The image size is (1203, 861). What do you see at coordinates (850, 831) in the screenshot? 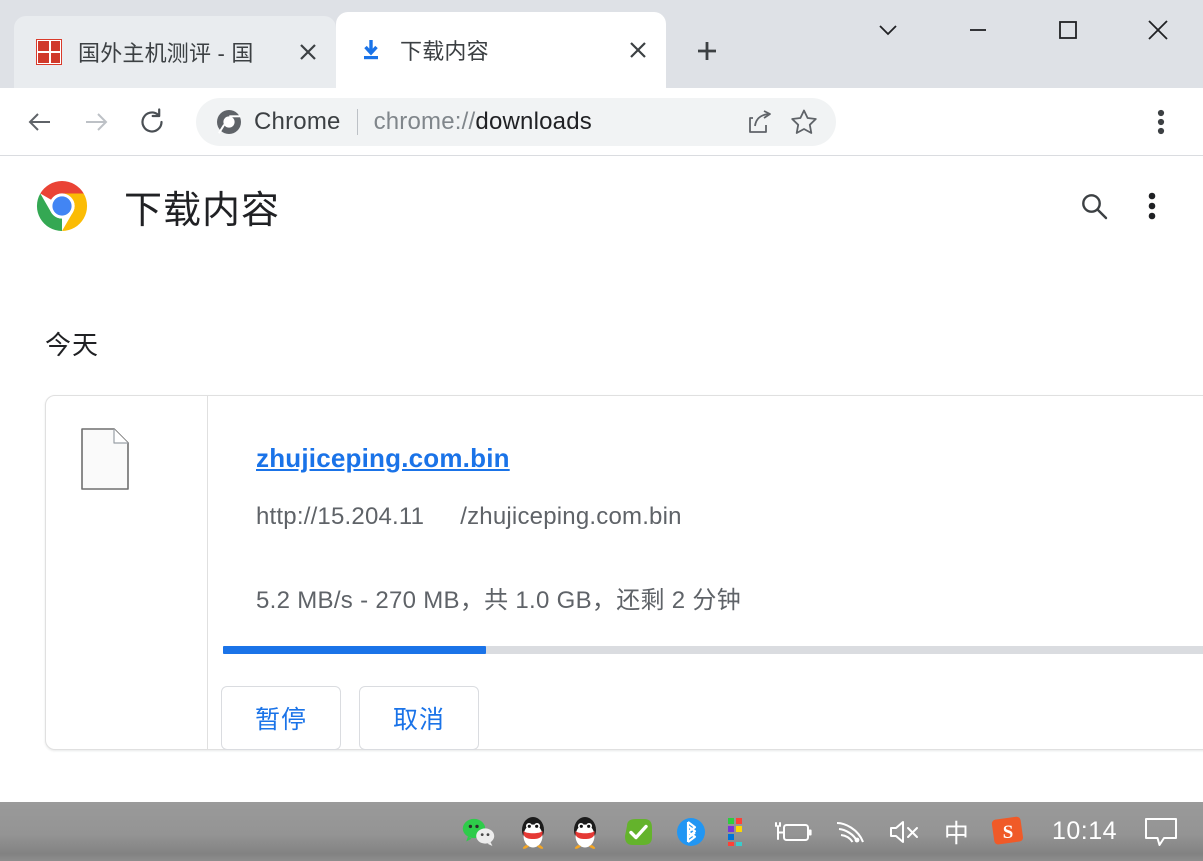
I see `wifi-icon` at bounding box center [850, 831].